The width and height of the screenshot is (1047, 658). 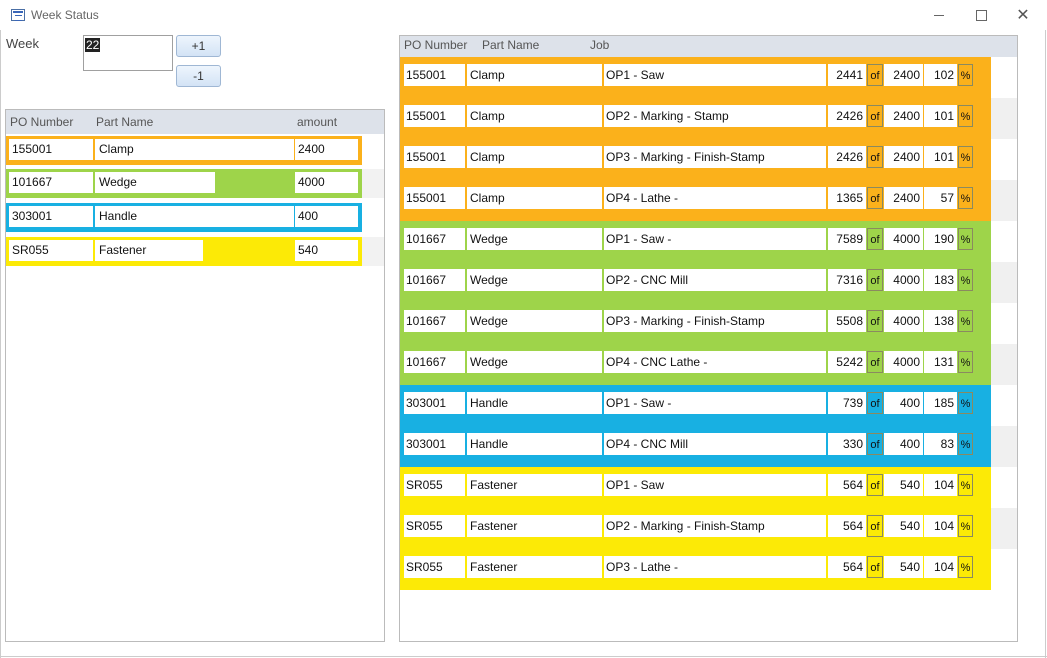 I want to click on operation-row: 101667 Wedge OP2 - CNC Mill 7316 of 4000 183%, so click(x=695, y=282).